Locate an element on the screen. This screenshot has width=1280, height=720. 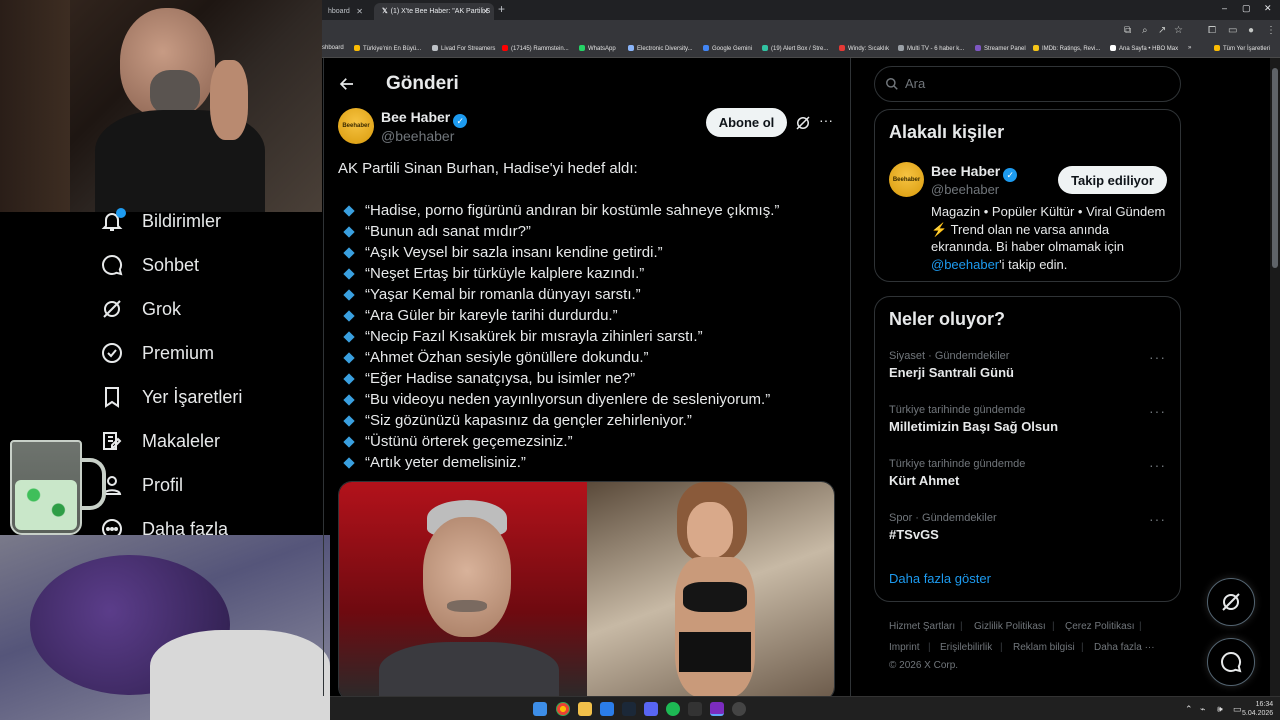
footer-link: Imprint is located at coordinates (904, 647).